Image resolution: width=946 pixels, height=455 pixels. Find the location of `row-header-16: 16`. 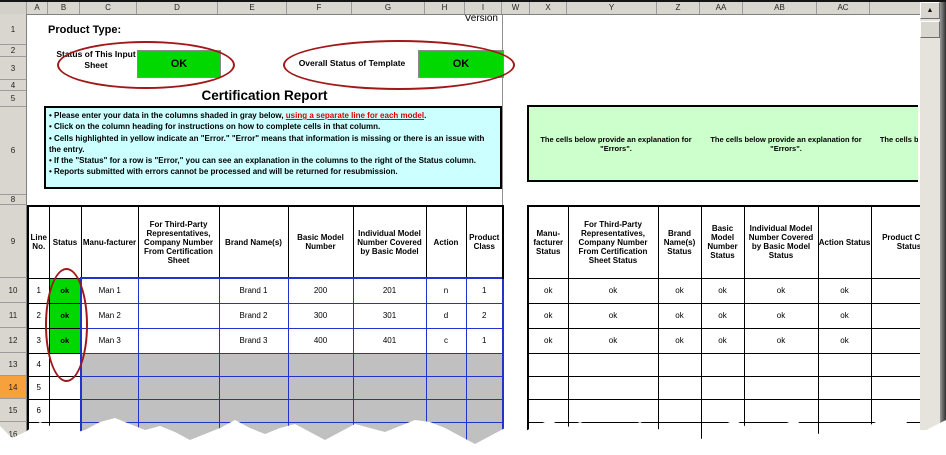

row-header-16: 16 is located at coordinates (13, 433).